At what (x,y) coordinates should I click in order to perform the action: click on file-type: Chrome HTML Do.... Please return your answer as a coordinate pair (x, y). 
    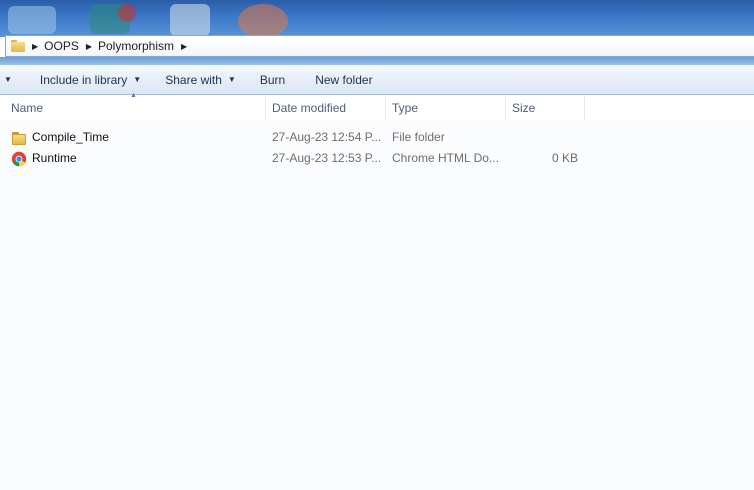
    Looking at the image, I should click on (445, 158).